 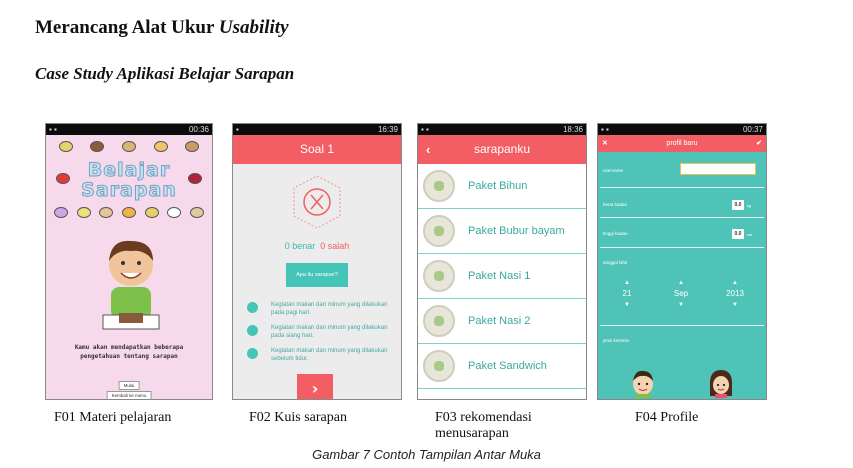 What do you see at coordinates (615, 262) in the screenshot?
I see `birthdate-label: tanggal lahir` at bounding box center [615, 262].